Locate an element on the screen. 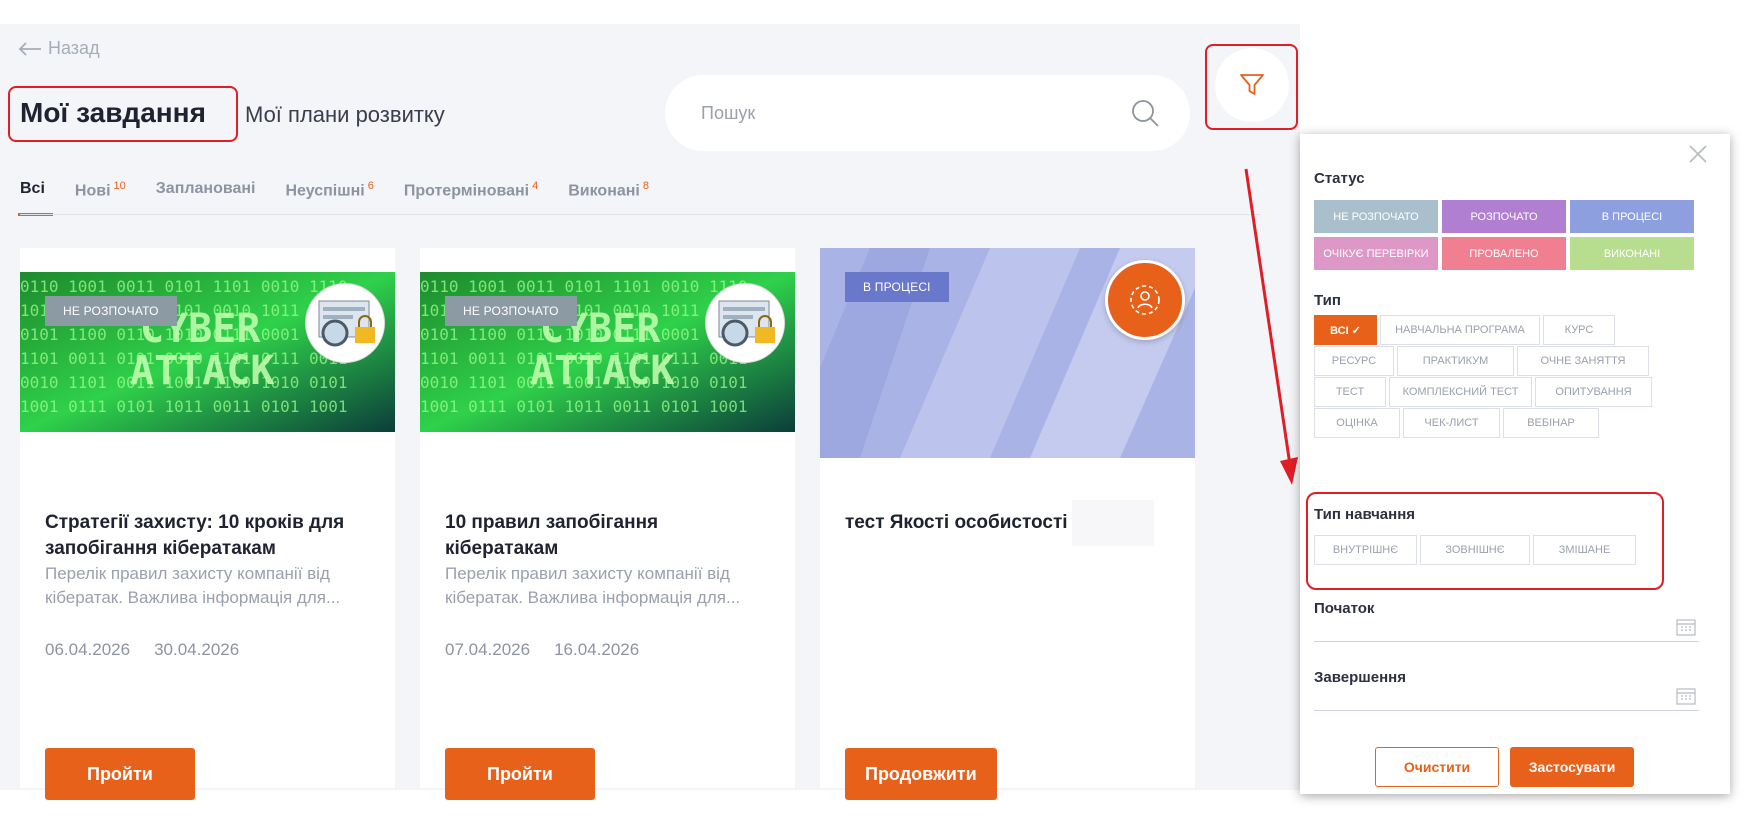 The width and height of the screenshot is (1748, 816). tab-new: Нові 10 is located at coordinates (100, 197).